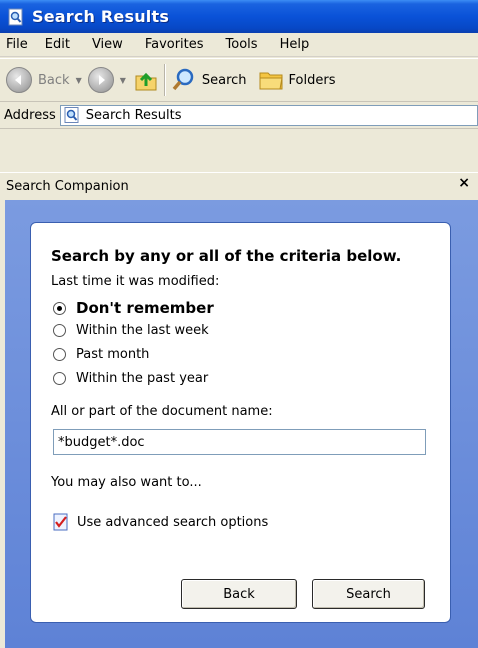 The image size is (478, 648). I want to click on address-bar: Address Search Results, so click(239, 115).